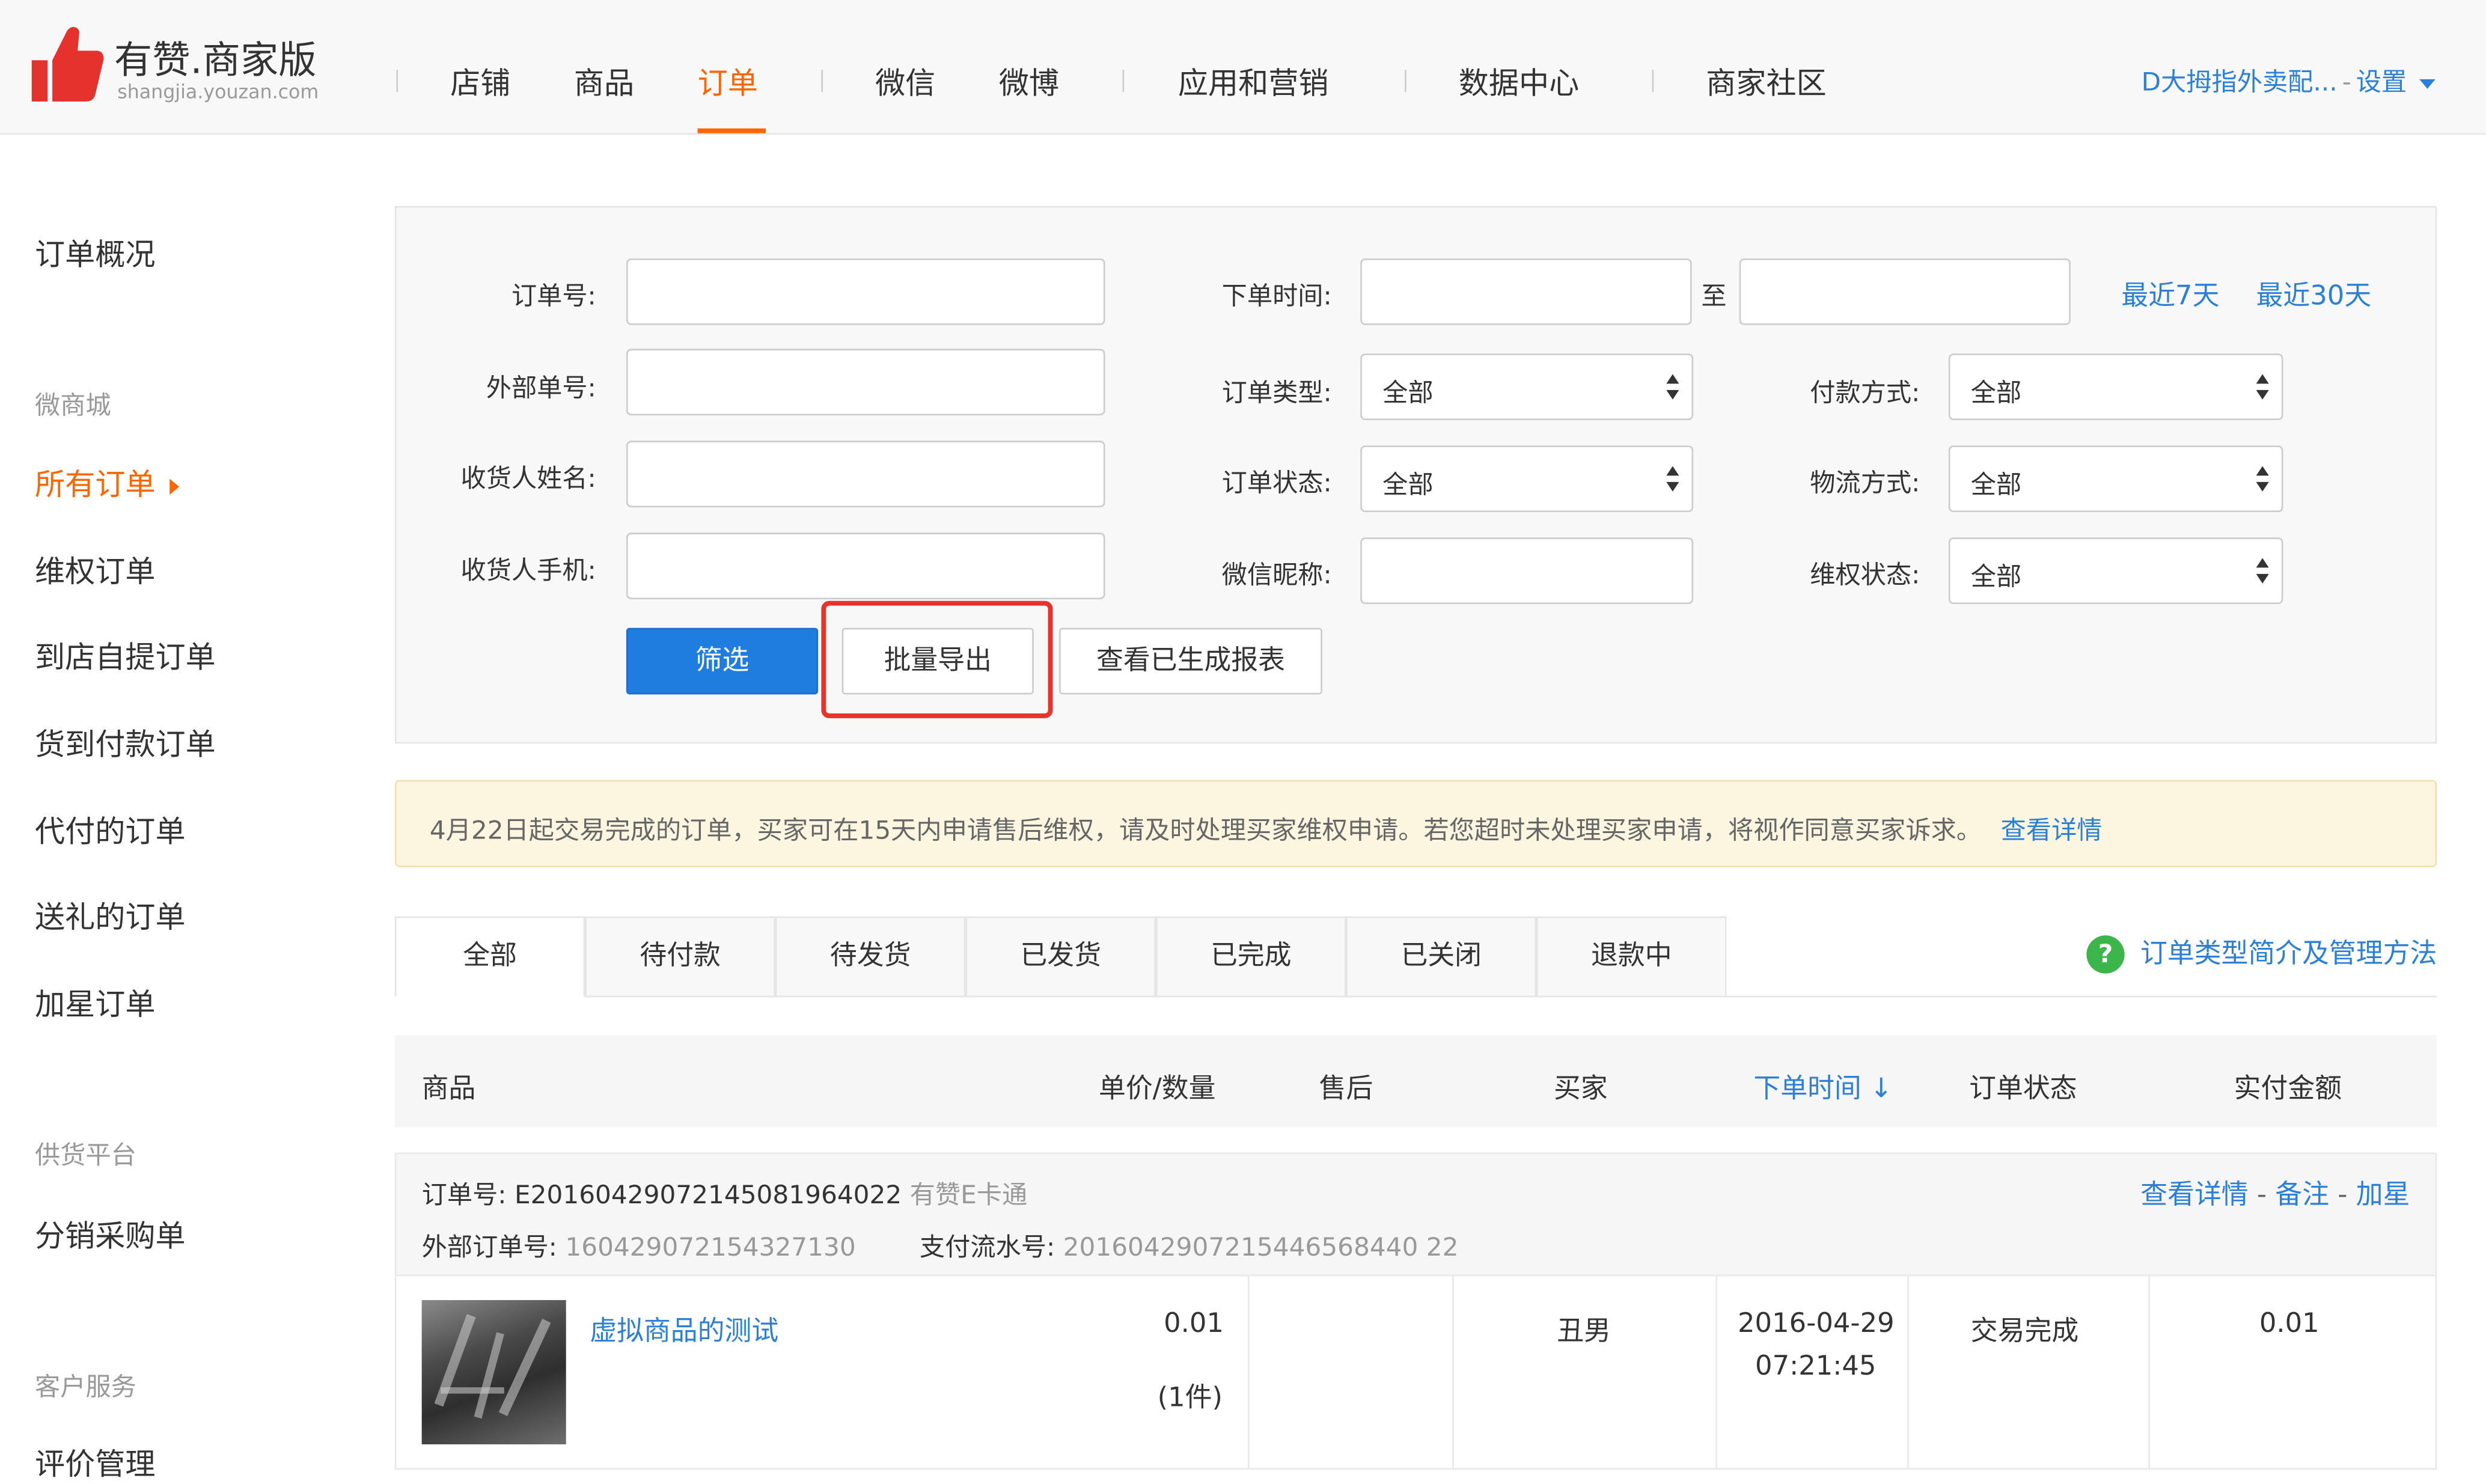 This screenshot has width=2486, height=1484. What do you see at coordinates (1276, 575) in the screenshot?
I see `wechat-nickname-label: 微信昵称:` at bounding box center [1276, 575].